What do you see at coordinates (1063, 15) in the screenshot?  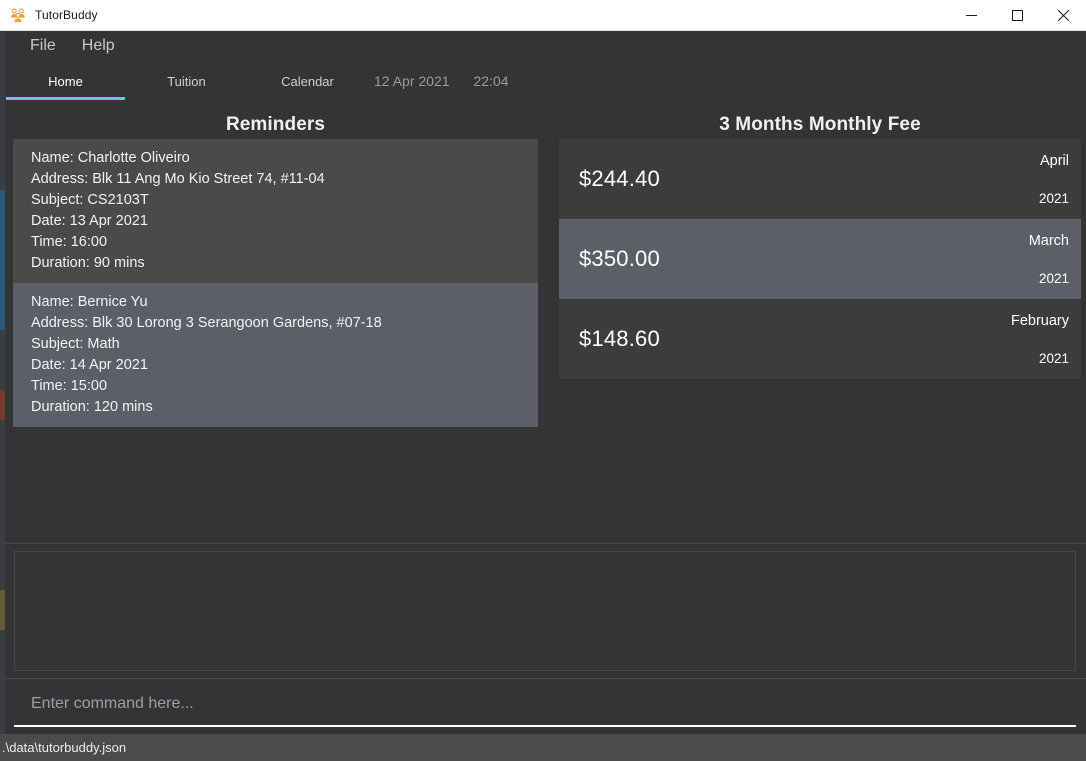 I see `close-icon` at bounding box center [1063, 15].